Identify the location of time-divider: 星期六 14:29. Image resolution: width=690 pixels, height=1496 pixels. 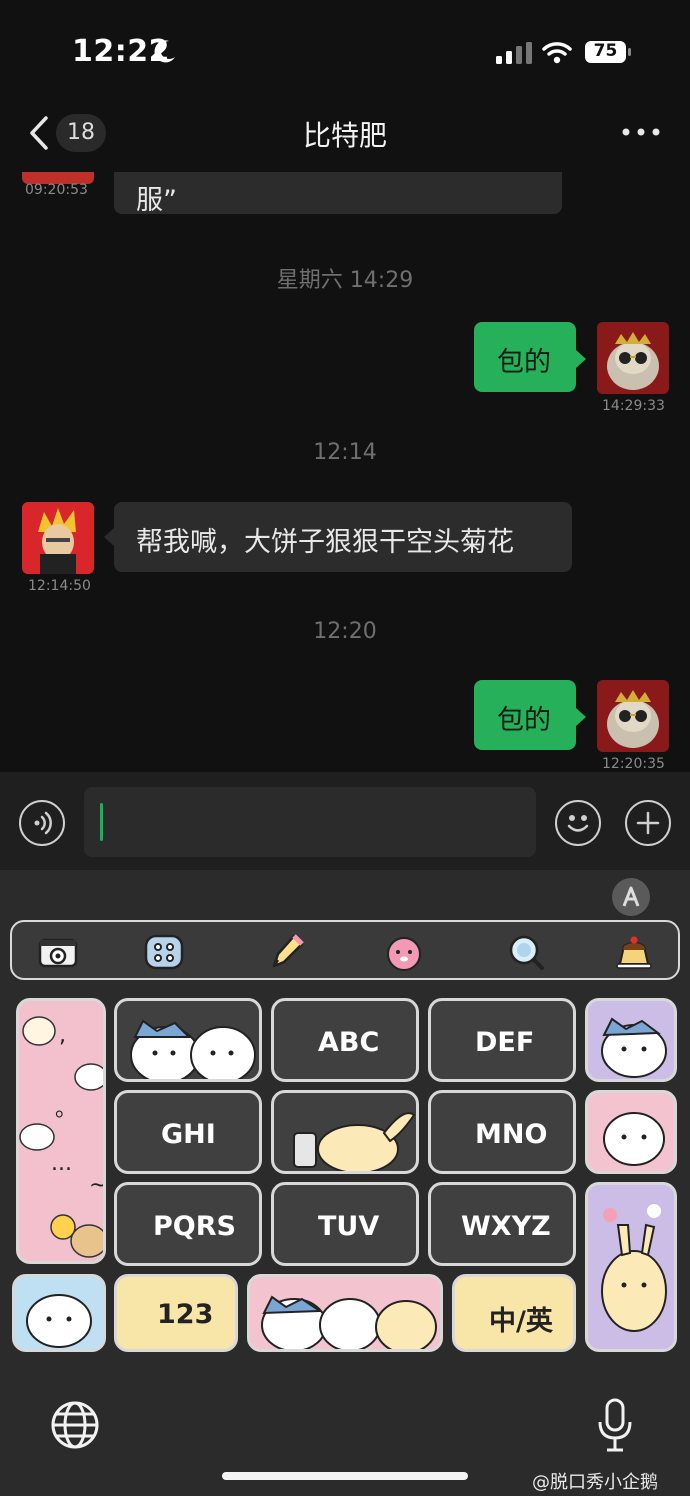
(345, 280).